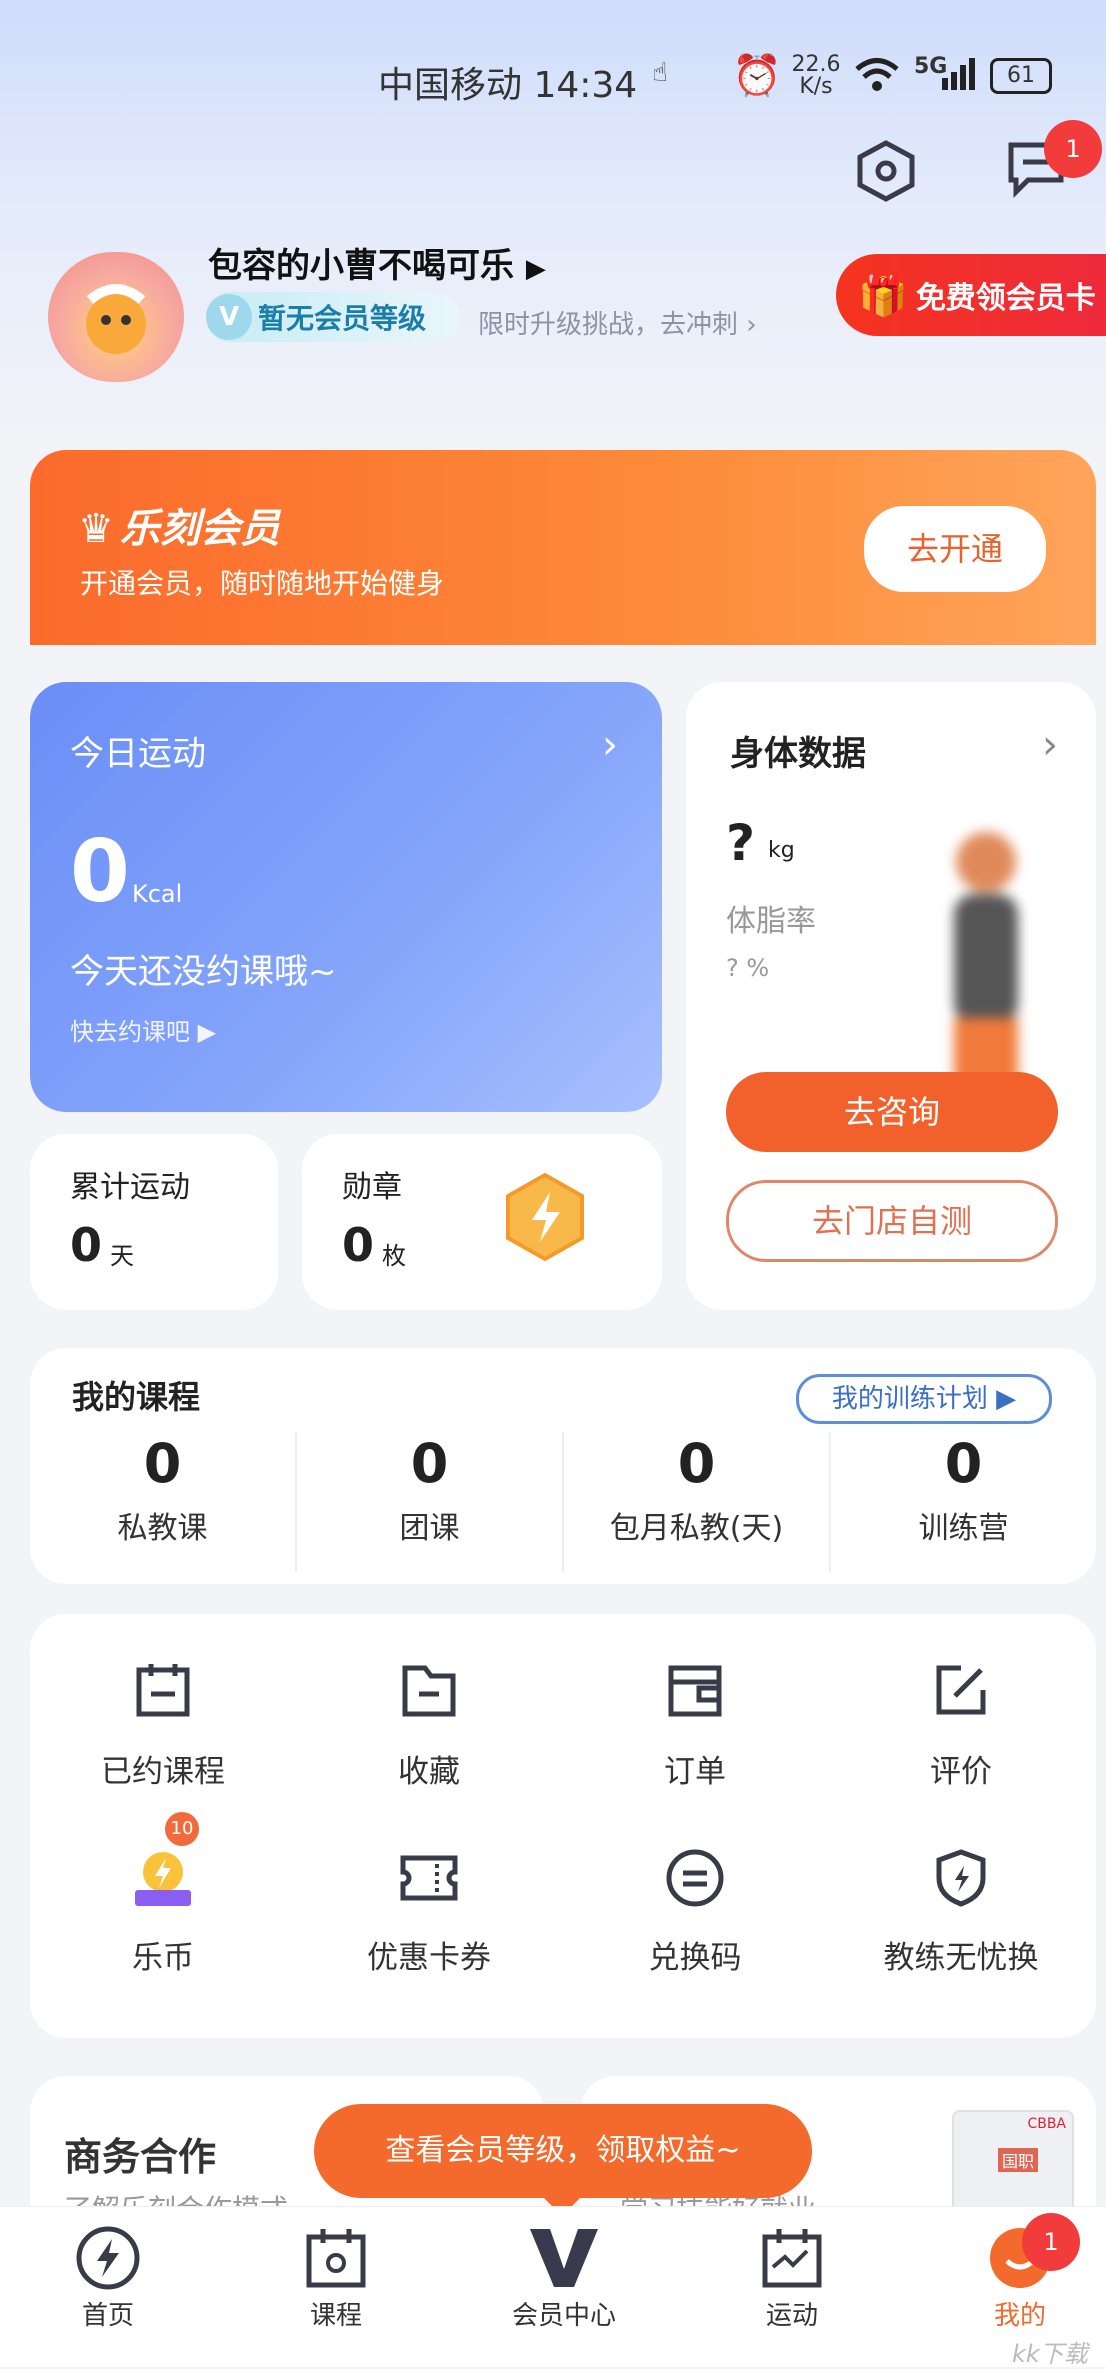  Describe the element at coordinates (563, 2151) in the screenshot. I see `member-tooltip: 查看会员等级，领取权益~` at that location.